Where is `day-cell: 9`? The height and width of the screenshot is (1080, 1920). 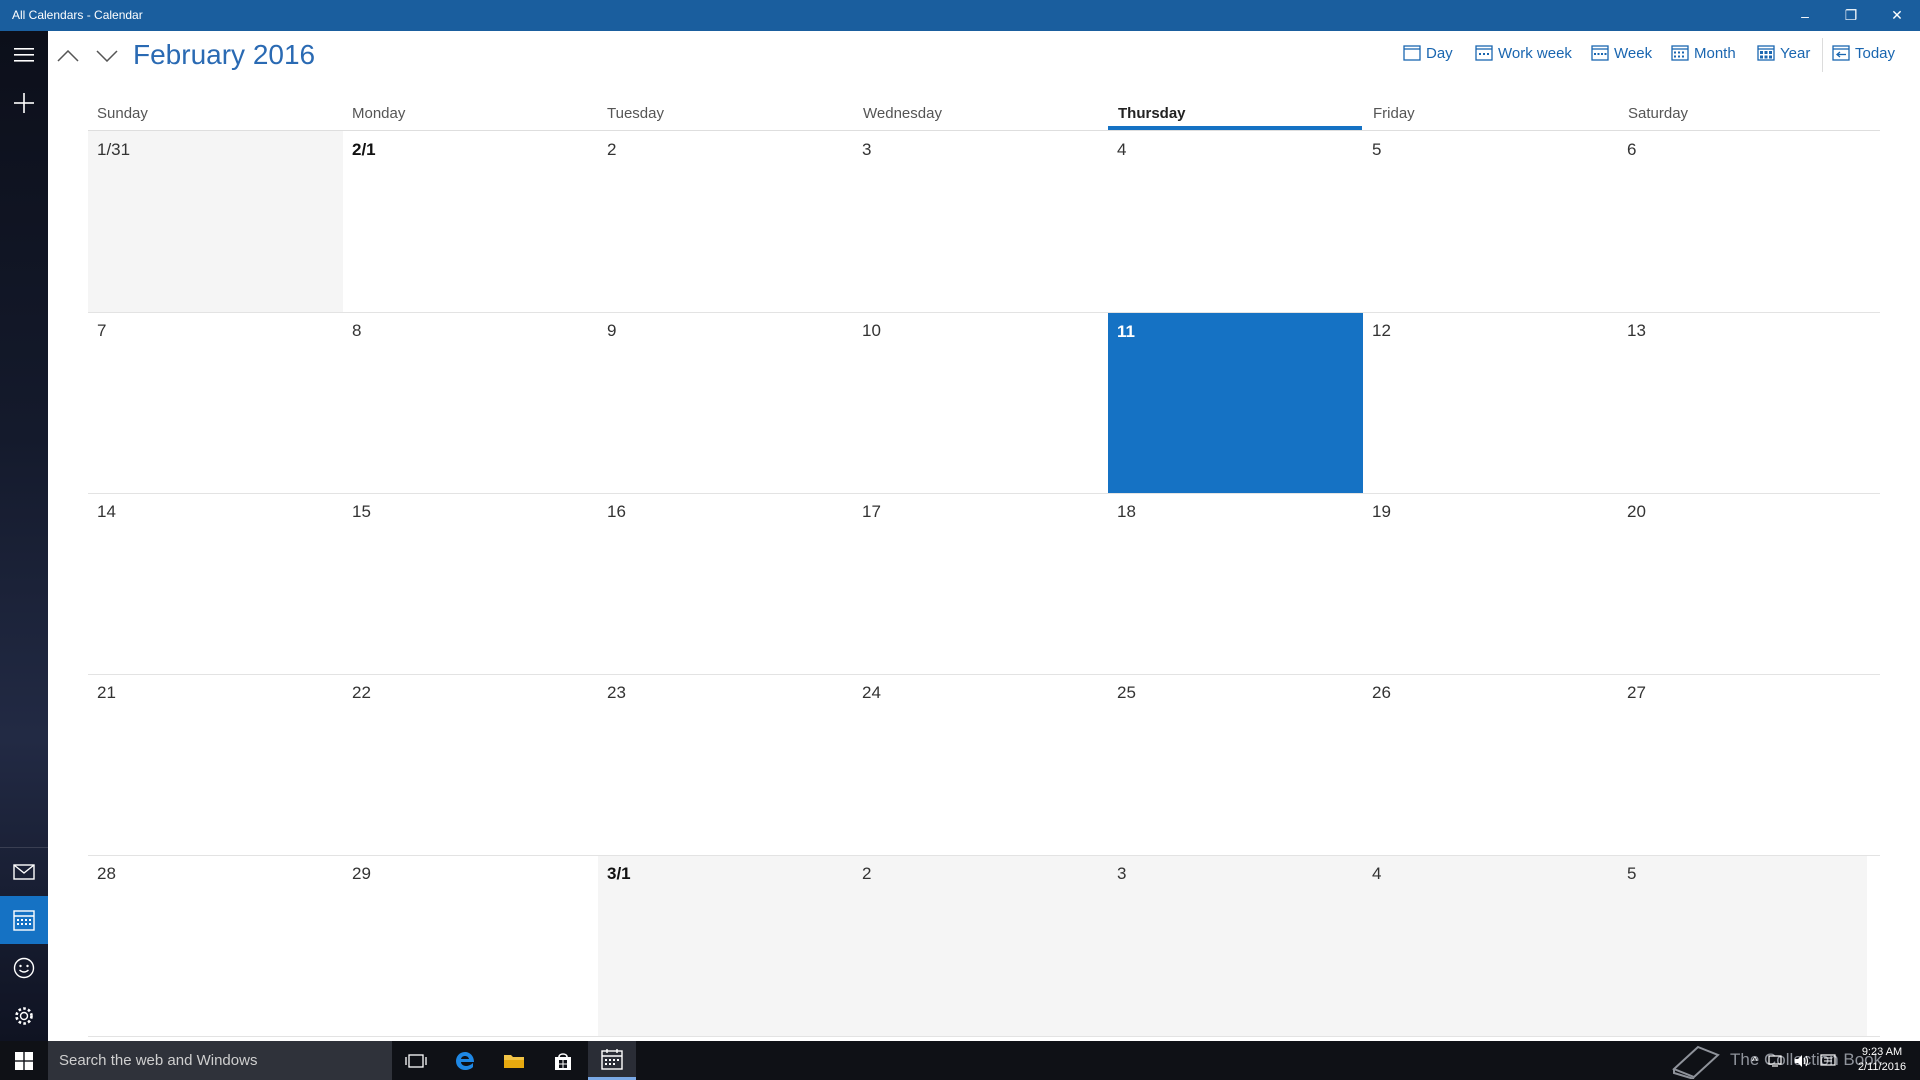 day-cell: 9 is located at coordinates (725, 402).